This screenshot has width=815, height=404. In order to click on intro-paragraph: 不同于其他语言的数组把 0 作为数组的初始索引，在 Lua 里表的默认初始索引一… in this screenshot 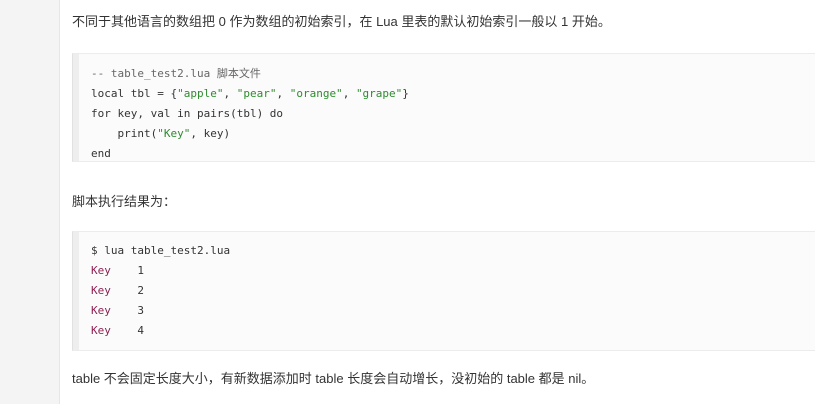, I will do `click(341, 21)`.